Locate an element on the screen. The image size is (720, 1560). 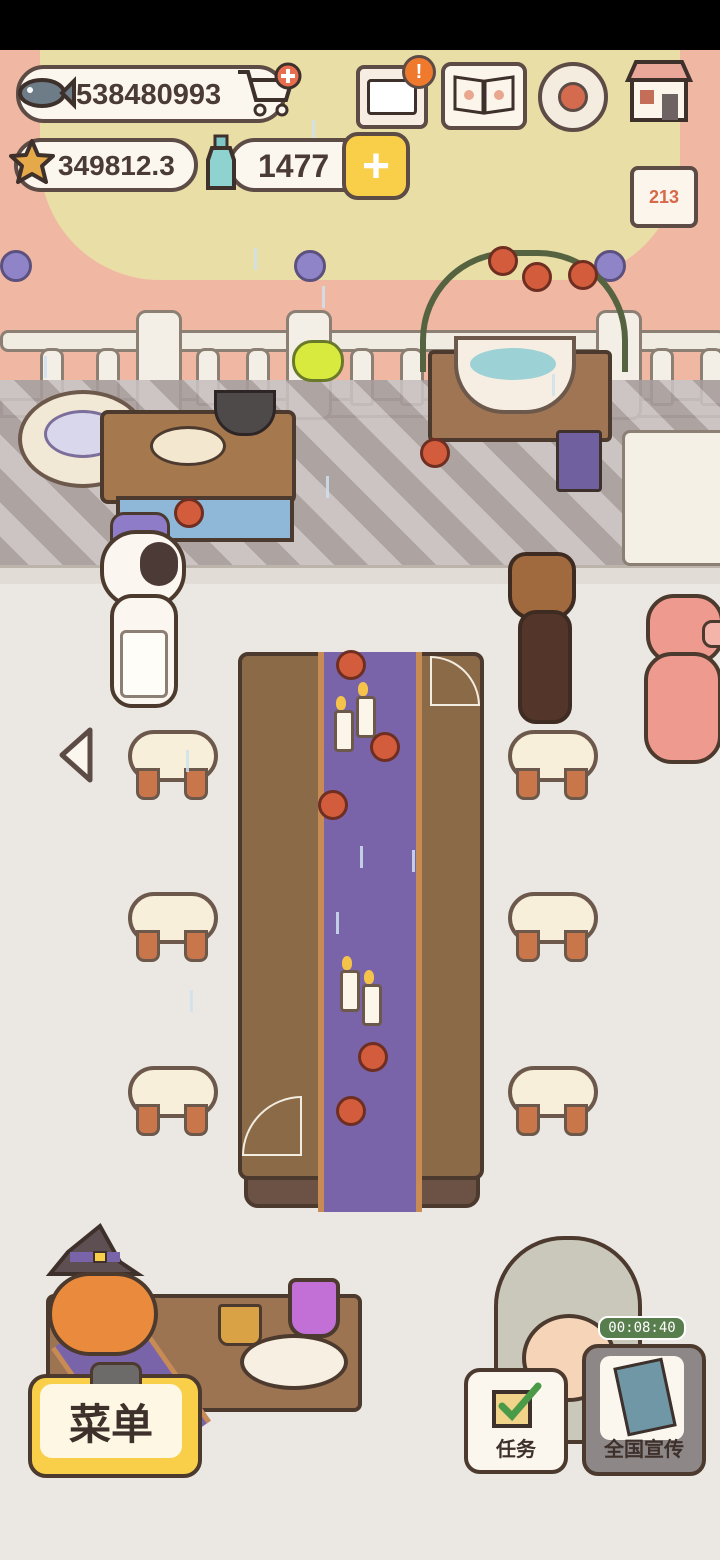
shop-icon is located at coordinates (659, 93).